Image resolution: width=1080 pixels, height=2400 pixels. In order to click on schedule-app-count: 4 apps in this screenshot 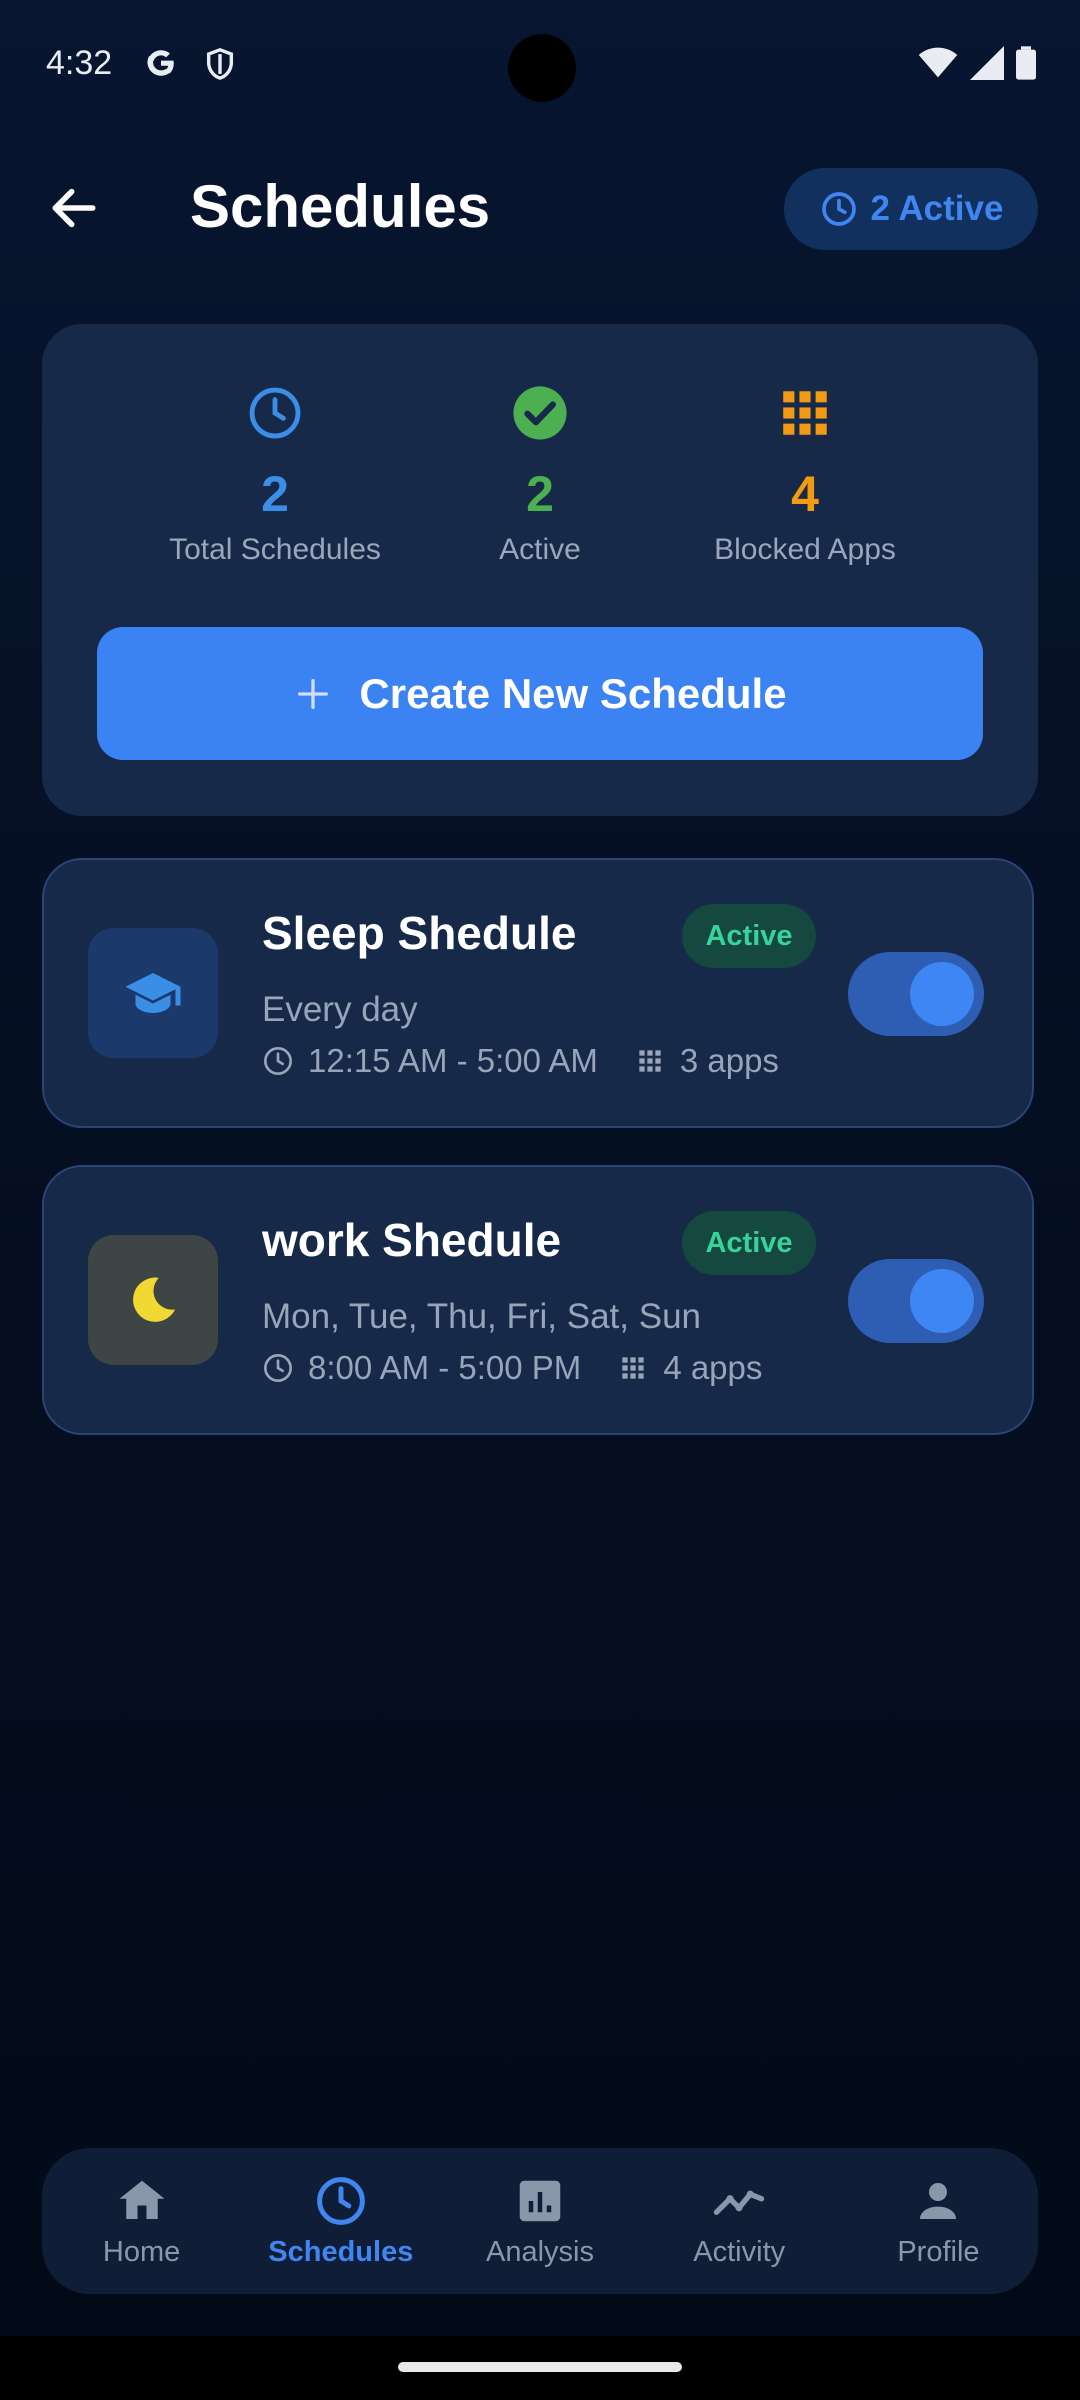, I will do `click(713, 1367)`.